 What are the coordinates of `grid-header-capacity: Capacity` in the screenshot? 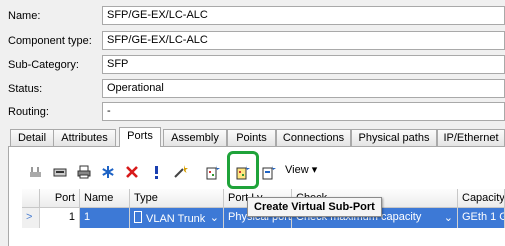 It's located at (481, 198).